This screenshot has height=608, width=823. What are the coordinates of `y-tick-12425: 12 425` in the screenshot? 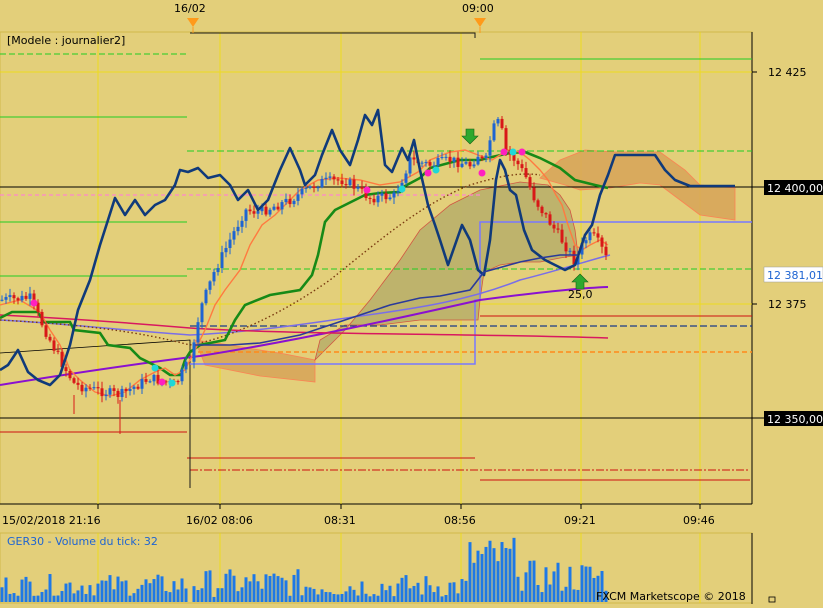 It's located at (787, 72).